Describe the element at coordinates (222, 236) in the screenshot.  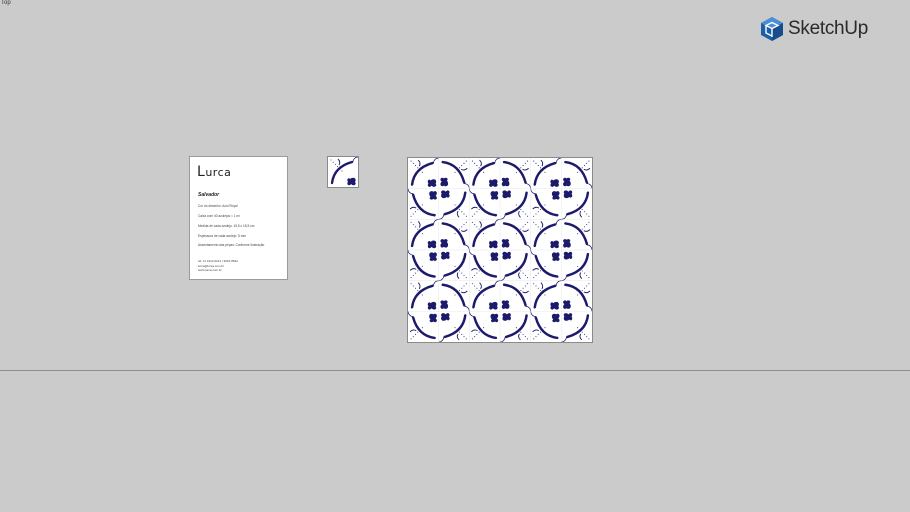
I see `card-spec-line: Espessura de cada azulejo: 5 mm` at that location.